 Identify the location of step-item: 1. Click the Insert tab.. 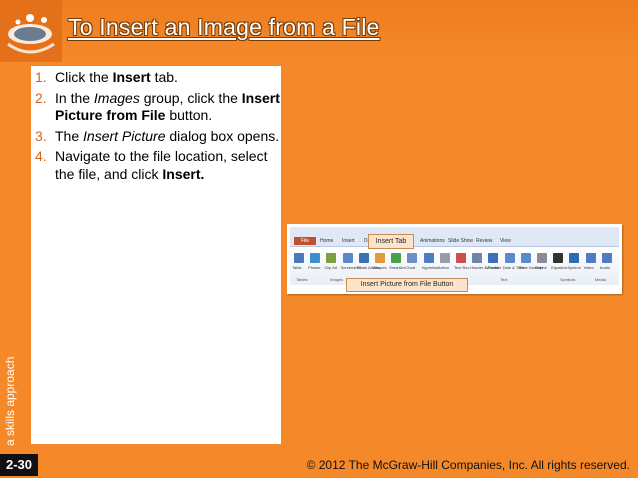
(158, 78).